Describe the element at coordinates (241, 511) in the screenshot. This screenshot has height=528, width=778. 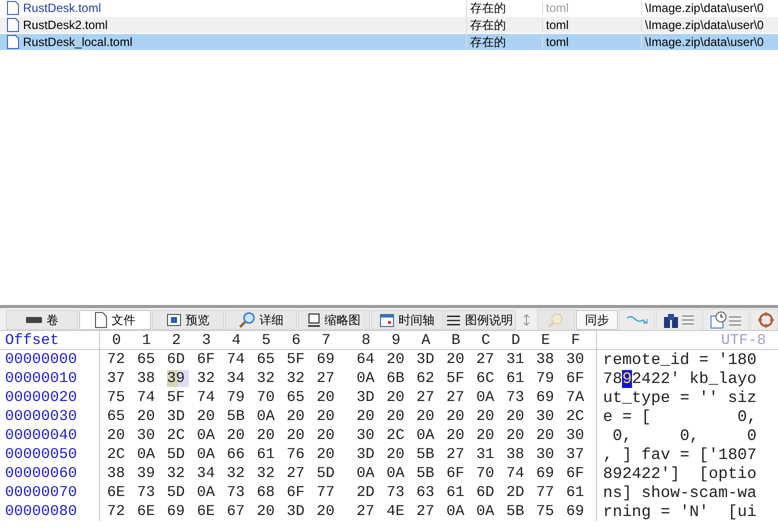
I see `hex-byte: 67` at that location.